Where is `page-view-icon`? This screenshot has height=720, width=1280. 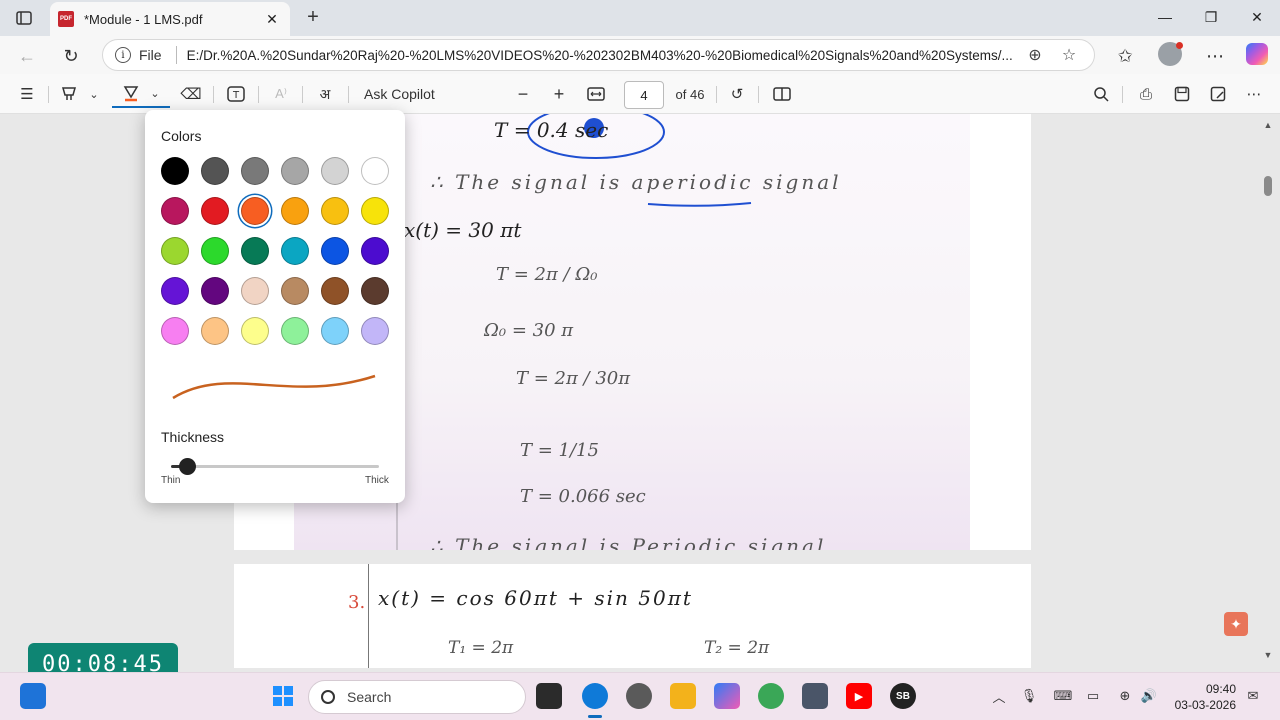 page-view-icon is located at coordinates (782, 94).